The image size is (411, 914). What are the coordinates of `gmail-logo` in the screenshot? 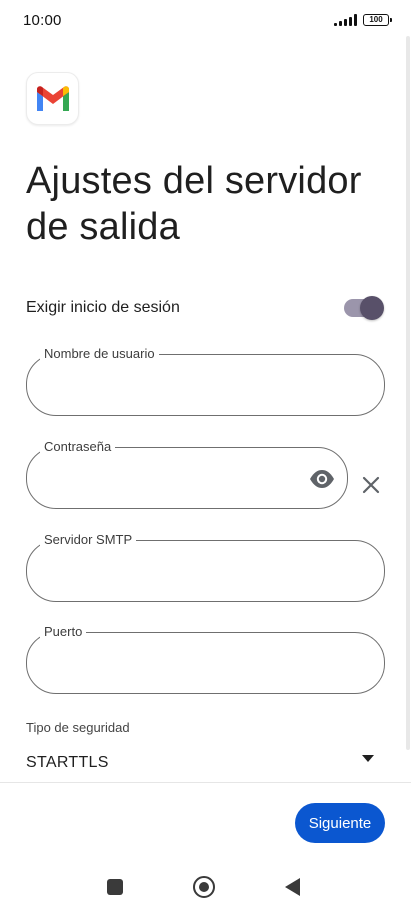 It's located at (52, 98).